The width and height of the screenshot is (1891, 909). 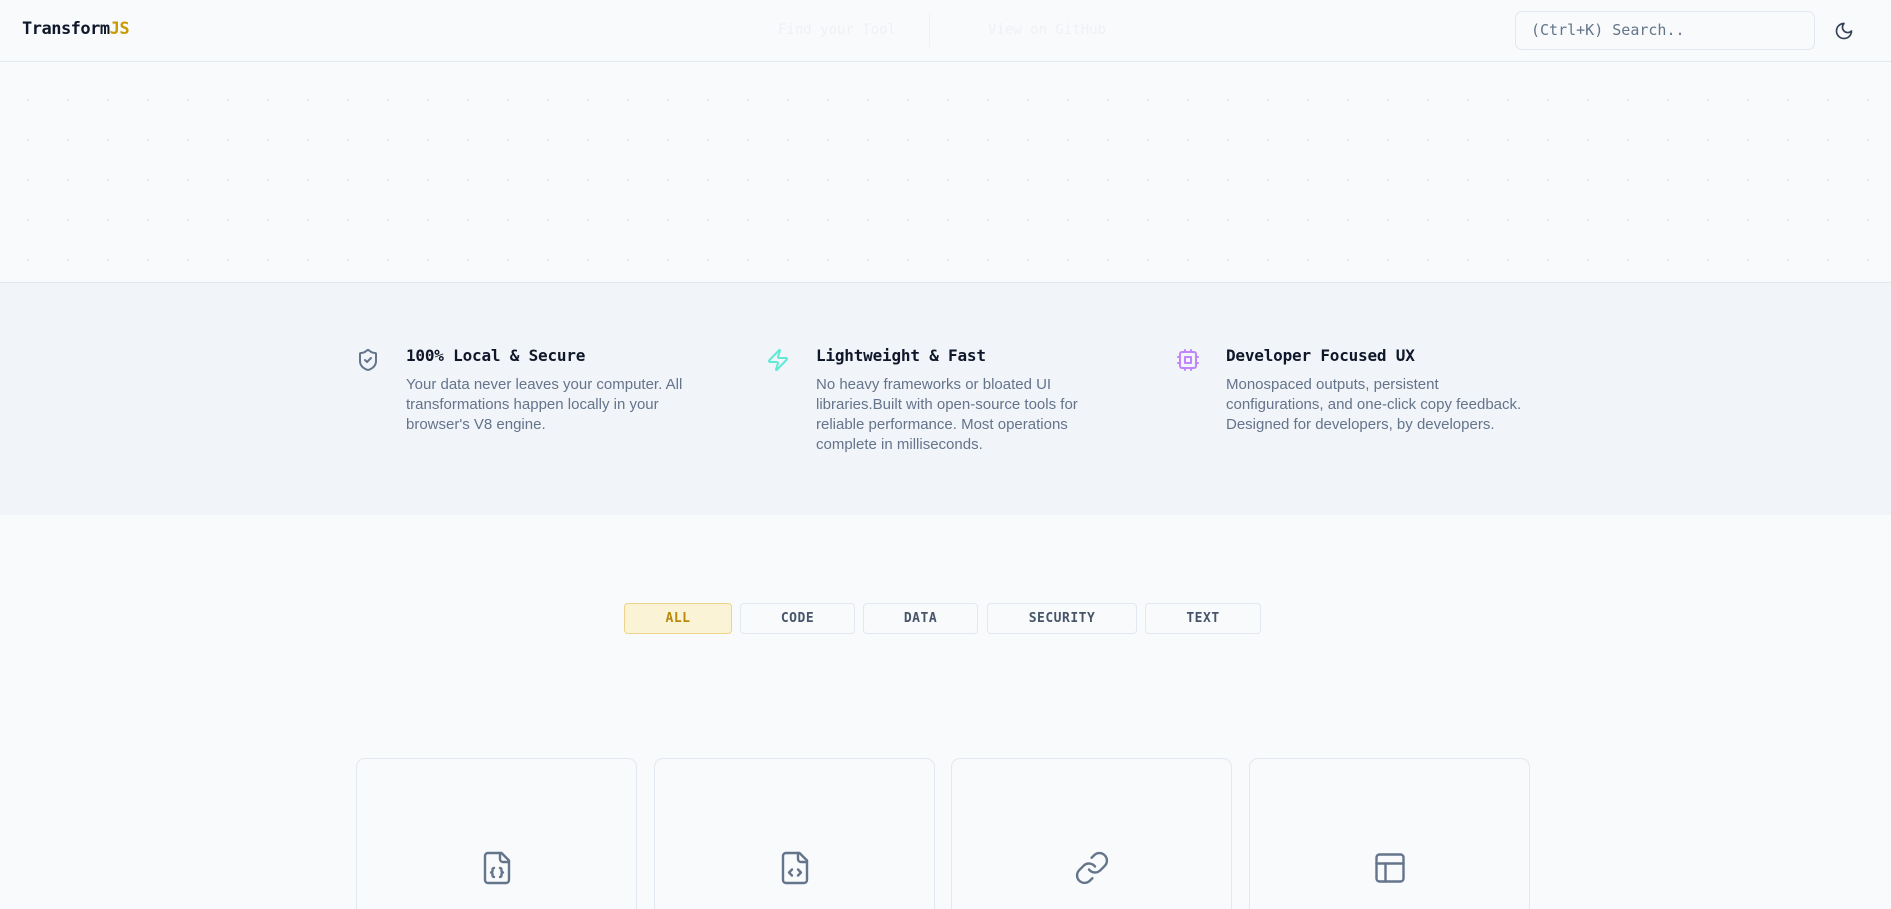 What do you see at coordinates (1188, 360) in the screenshot?
I see `cpu-icon` at bounding box center [1188, 360].